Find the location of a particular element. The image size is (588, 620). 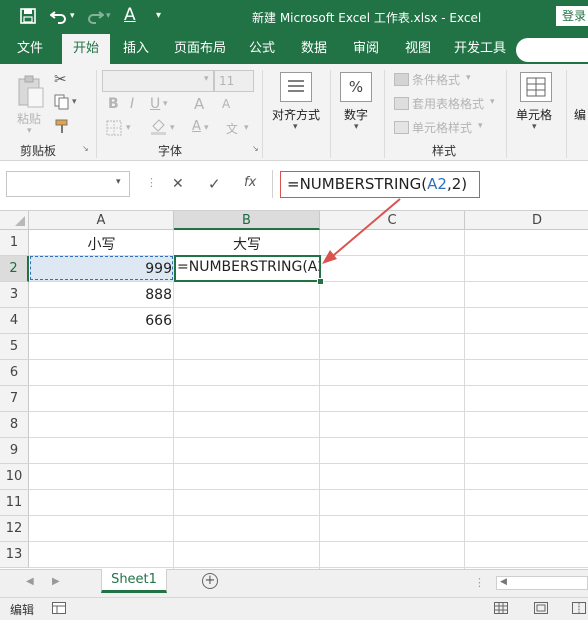

italic-button: I is located at coordinates (132, 104).